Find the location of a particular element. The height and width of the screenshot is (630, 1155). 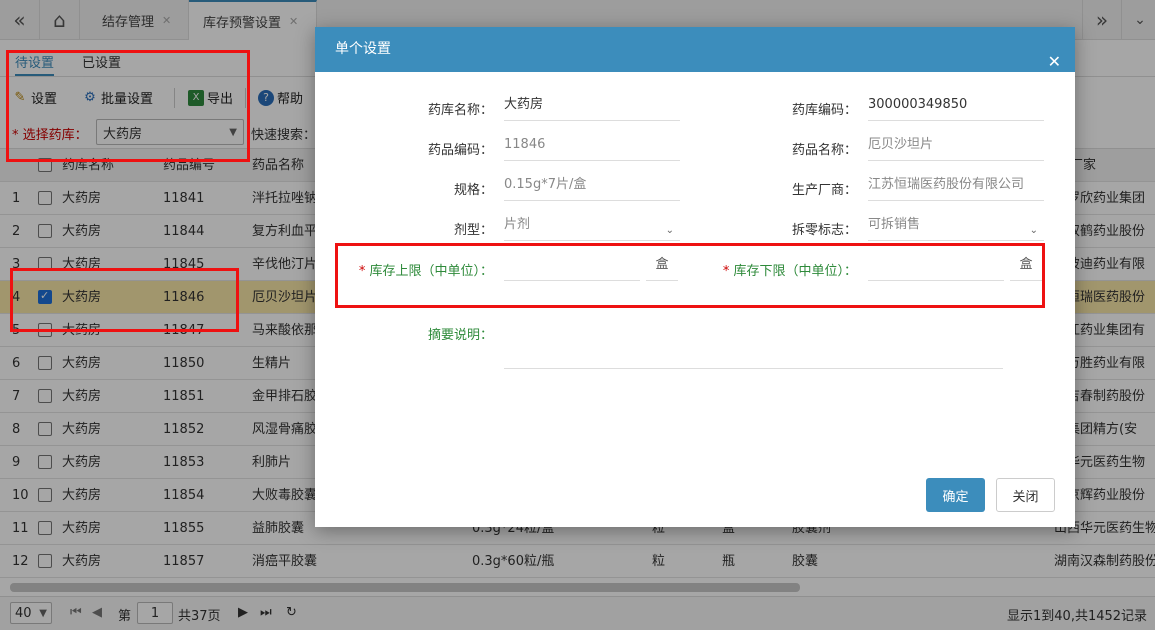

maker-field: 江苏恒瑞医药股份有限公司 is located at coordinates (956, 187).